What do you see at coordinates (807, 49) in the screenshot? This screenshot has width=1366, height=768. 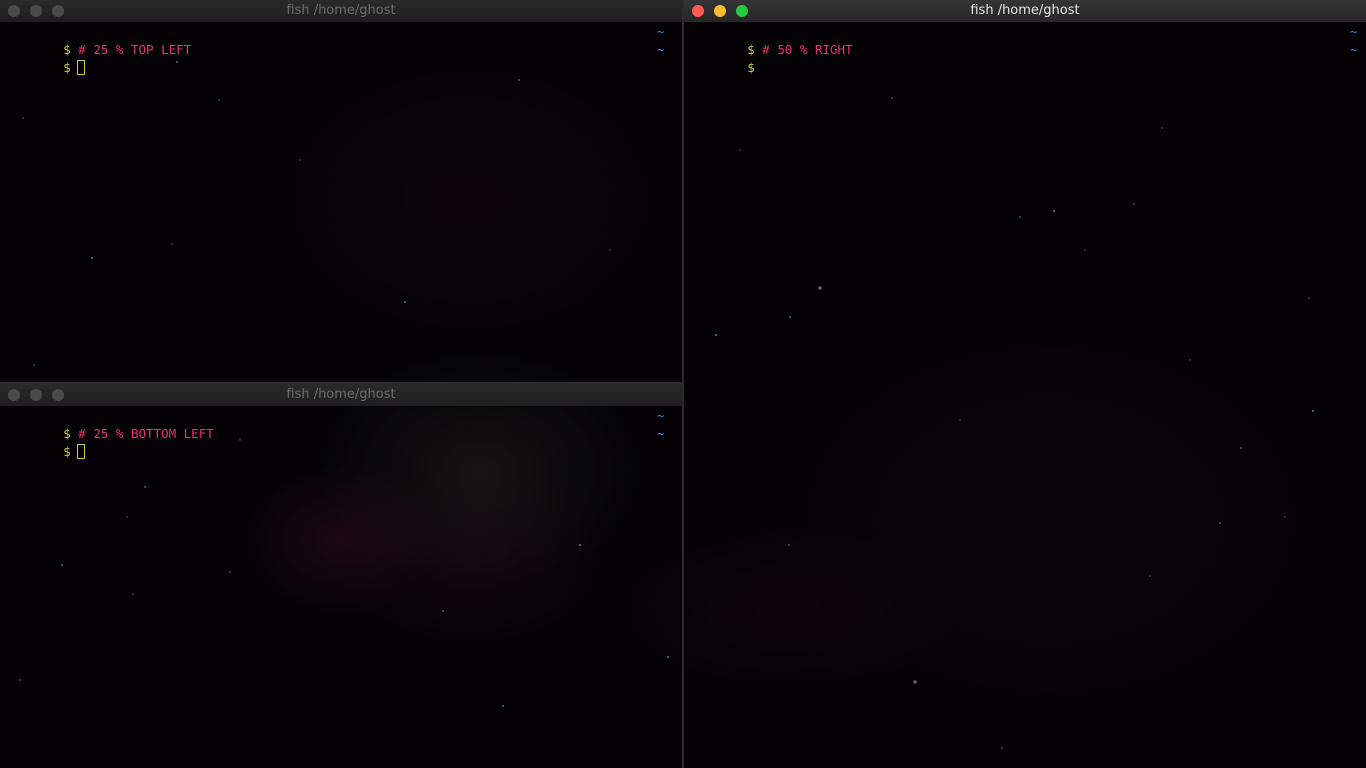 I see `command-text: # 50 % RIGHT` at bounding box center [807, 49].